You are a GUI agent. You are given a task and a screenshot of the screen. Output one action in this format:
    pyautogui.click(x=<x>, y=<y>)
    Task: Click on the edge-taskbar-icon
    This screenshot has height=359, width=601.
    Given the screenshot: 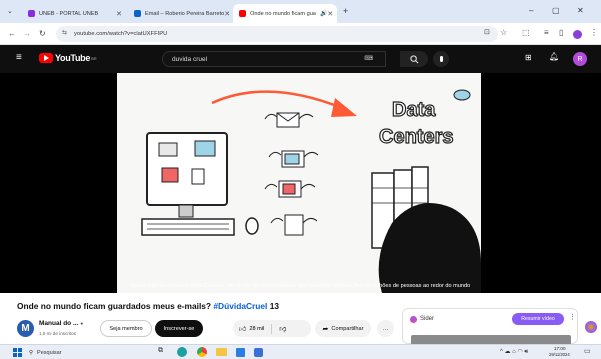 What is the action you would take?
    pyautogui.click(x=182, y=352)
    